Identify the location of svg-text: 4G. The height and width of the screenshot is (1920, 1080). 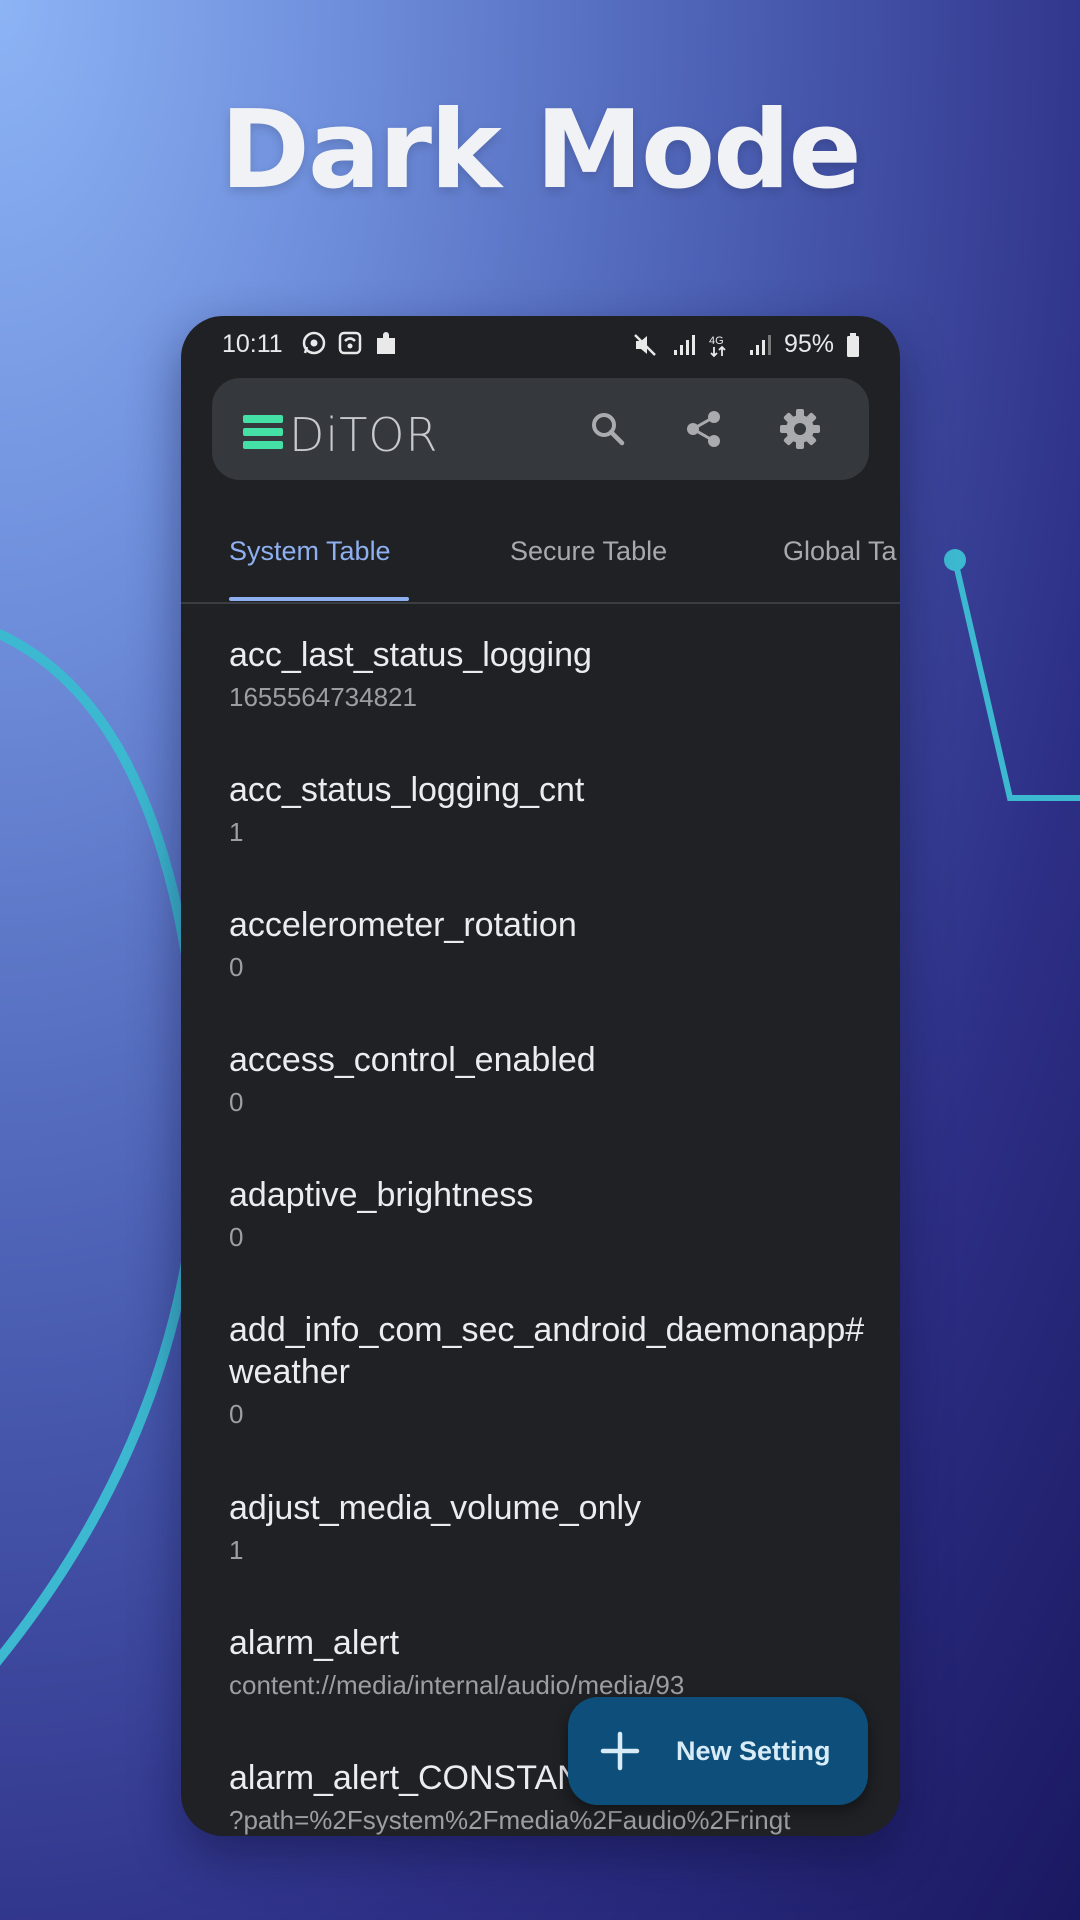
(716, 341).